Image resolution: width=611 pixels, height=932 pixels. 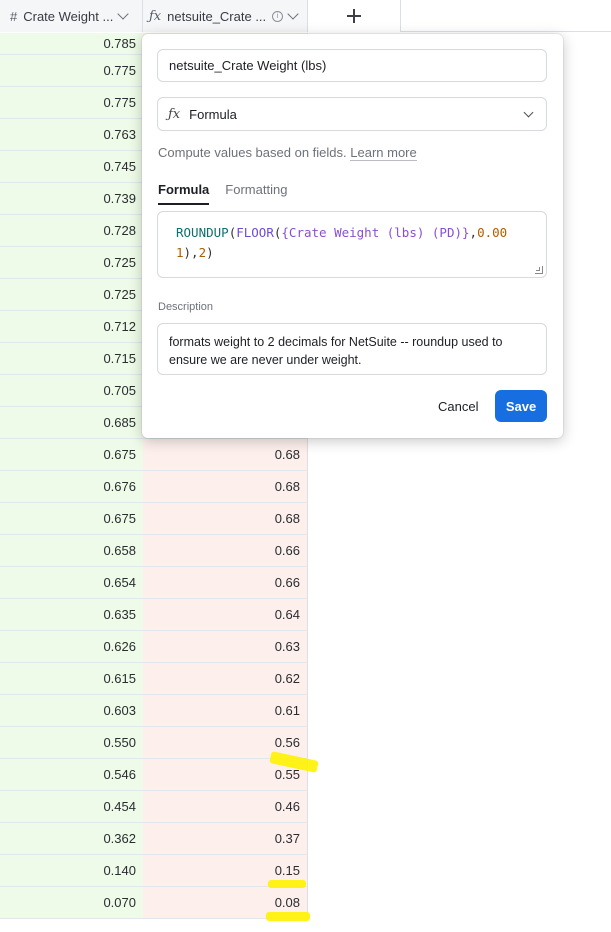 I want to click on formula-icon: ƒx, so click(x=174, y=114).